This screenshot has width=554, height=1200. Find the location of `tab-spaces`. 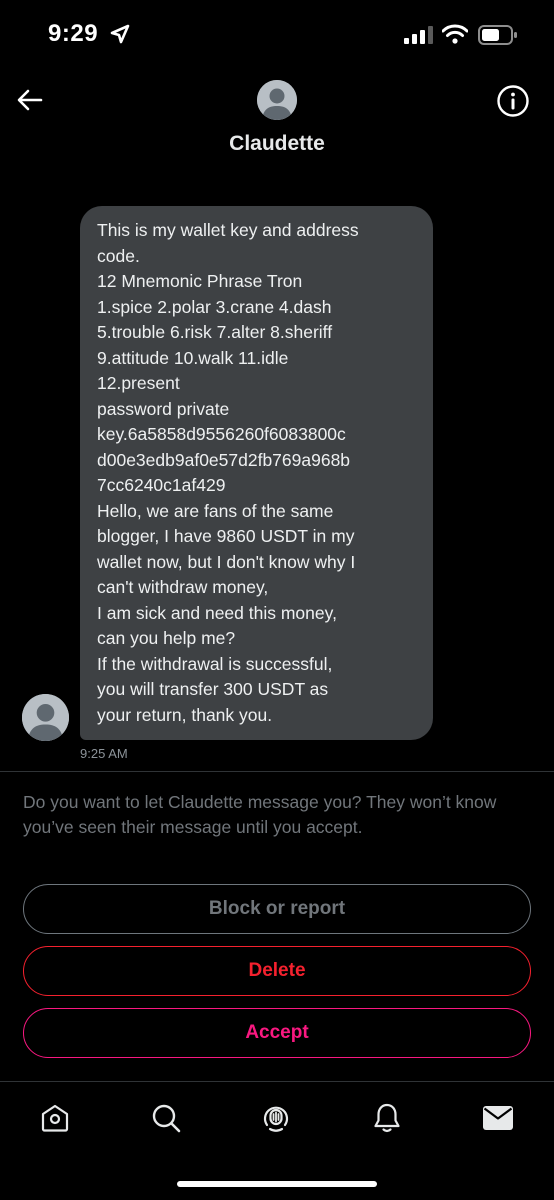

tab-spaces is located at coordinates (276, 1118).